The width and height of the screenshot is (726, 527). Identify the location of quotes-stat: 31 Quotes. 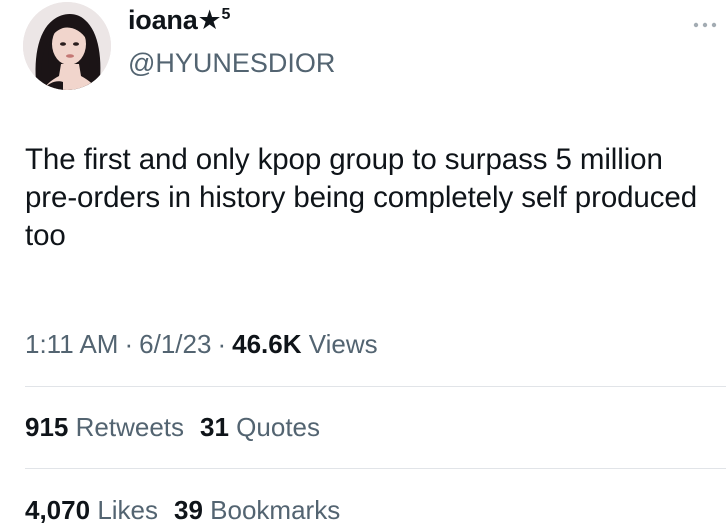
(260, 427).